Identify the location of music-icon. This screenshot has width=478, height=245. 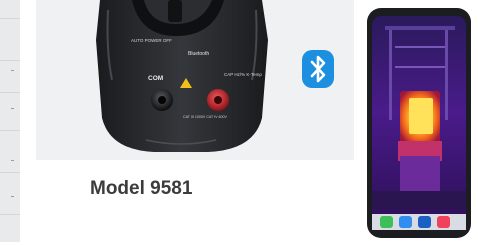
(443, 222).